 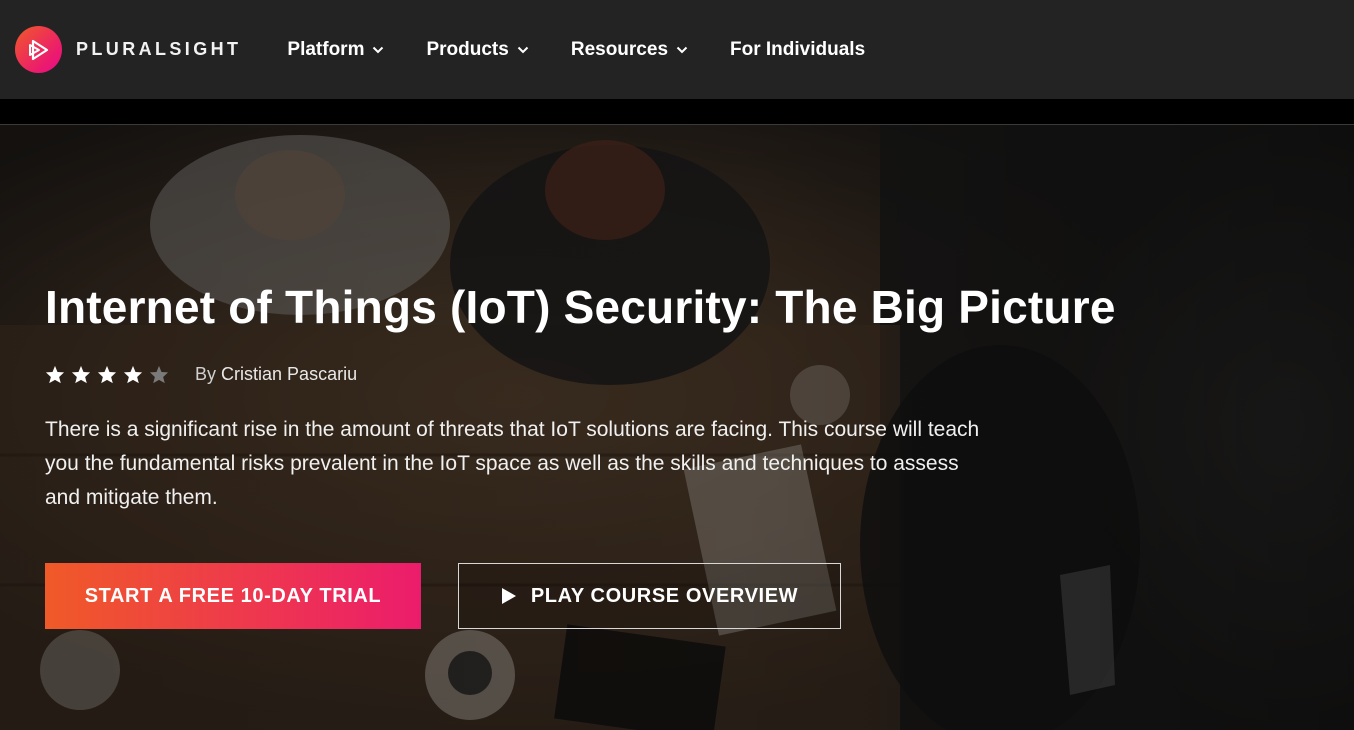 What do you see at coordinates (289, 374) in the screenshot?
I see `author-name: Cristian Pascariu` at bounding box center [289, 374].